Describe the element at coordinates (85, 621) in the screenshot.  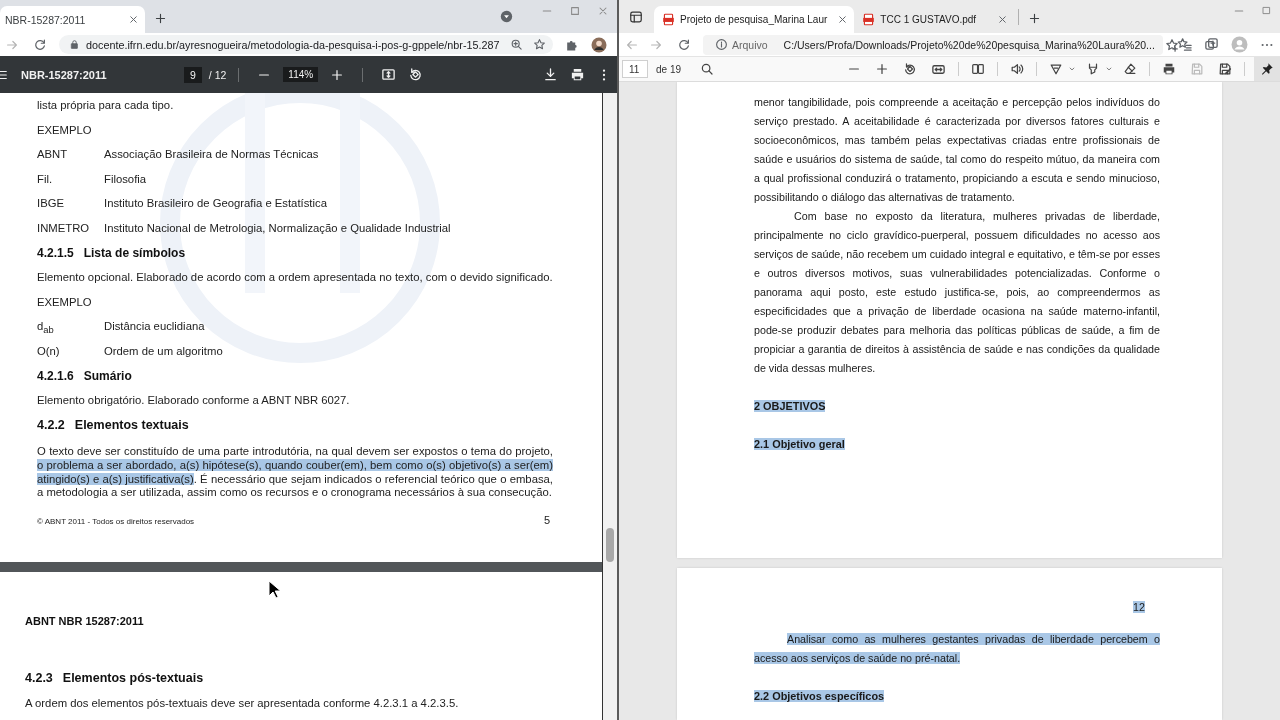
I see `running-header: ABNT NBR 15287:2011` at that location.